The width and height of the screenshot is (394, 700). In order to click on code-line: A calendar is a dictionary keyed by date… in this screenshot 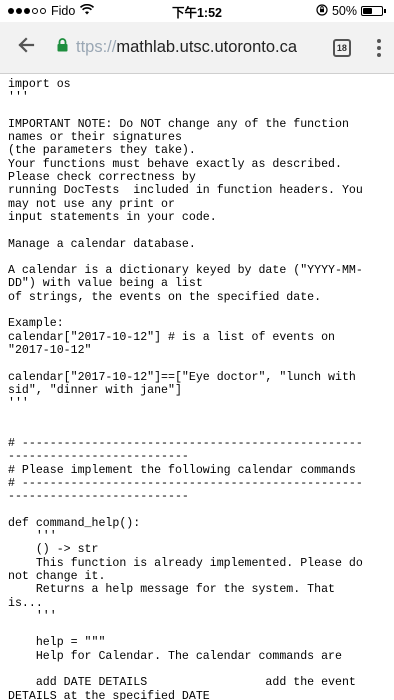, I will do `click(185, 271)`.